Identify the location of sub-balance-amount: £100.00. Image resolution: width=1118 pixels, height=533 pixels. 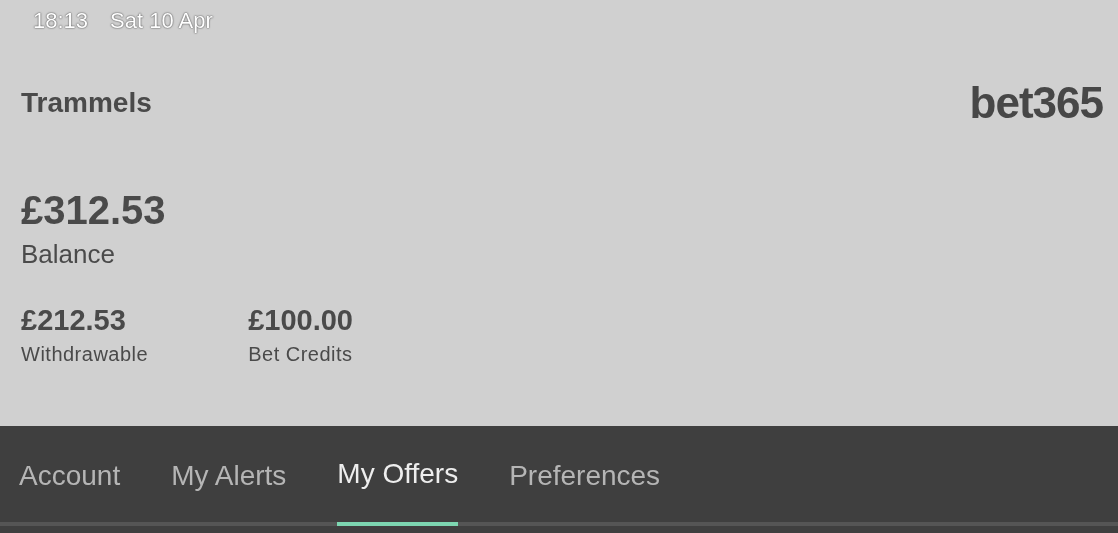
(300, 320).